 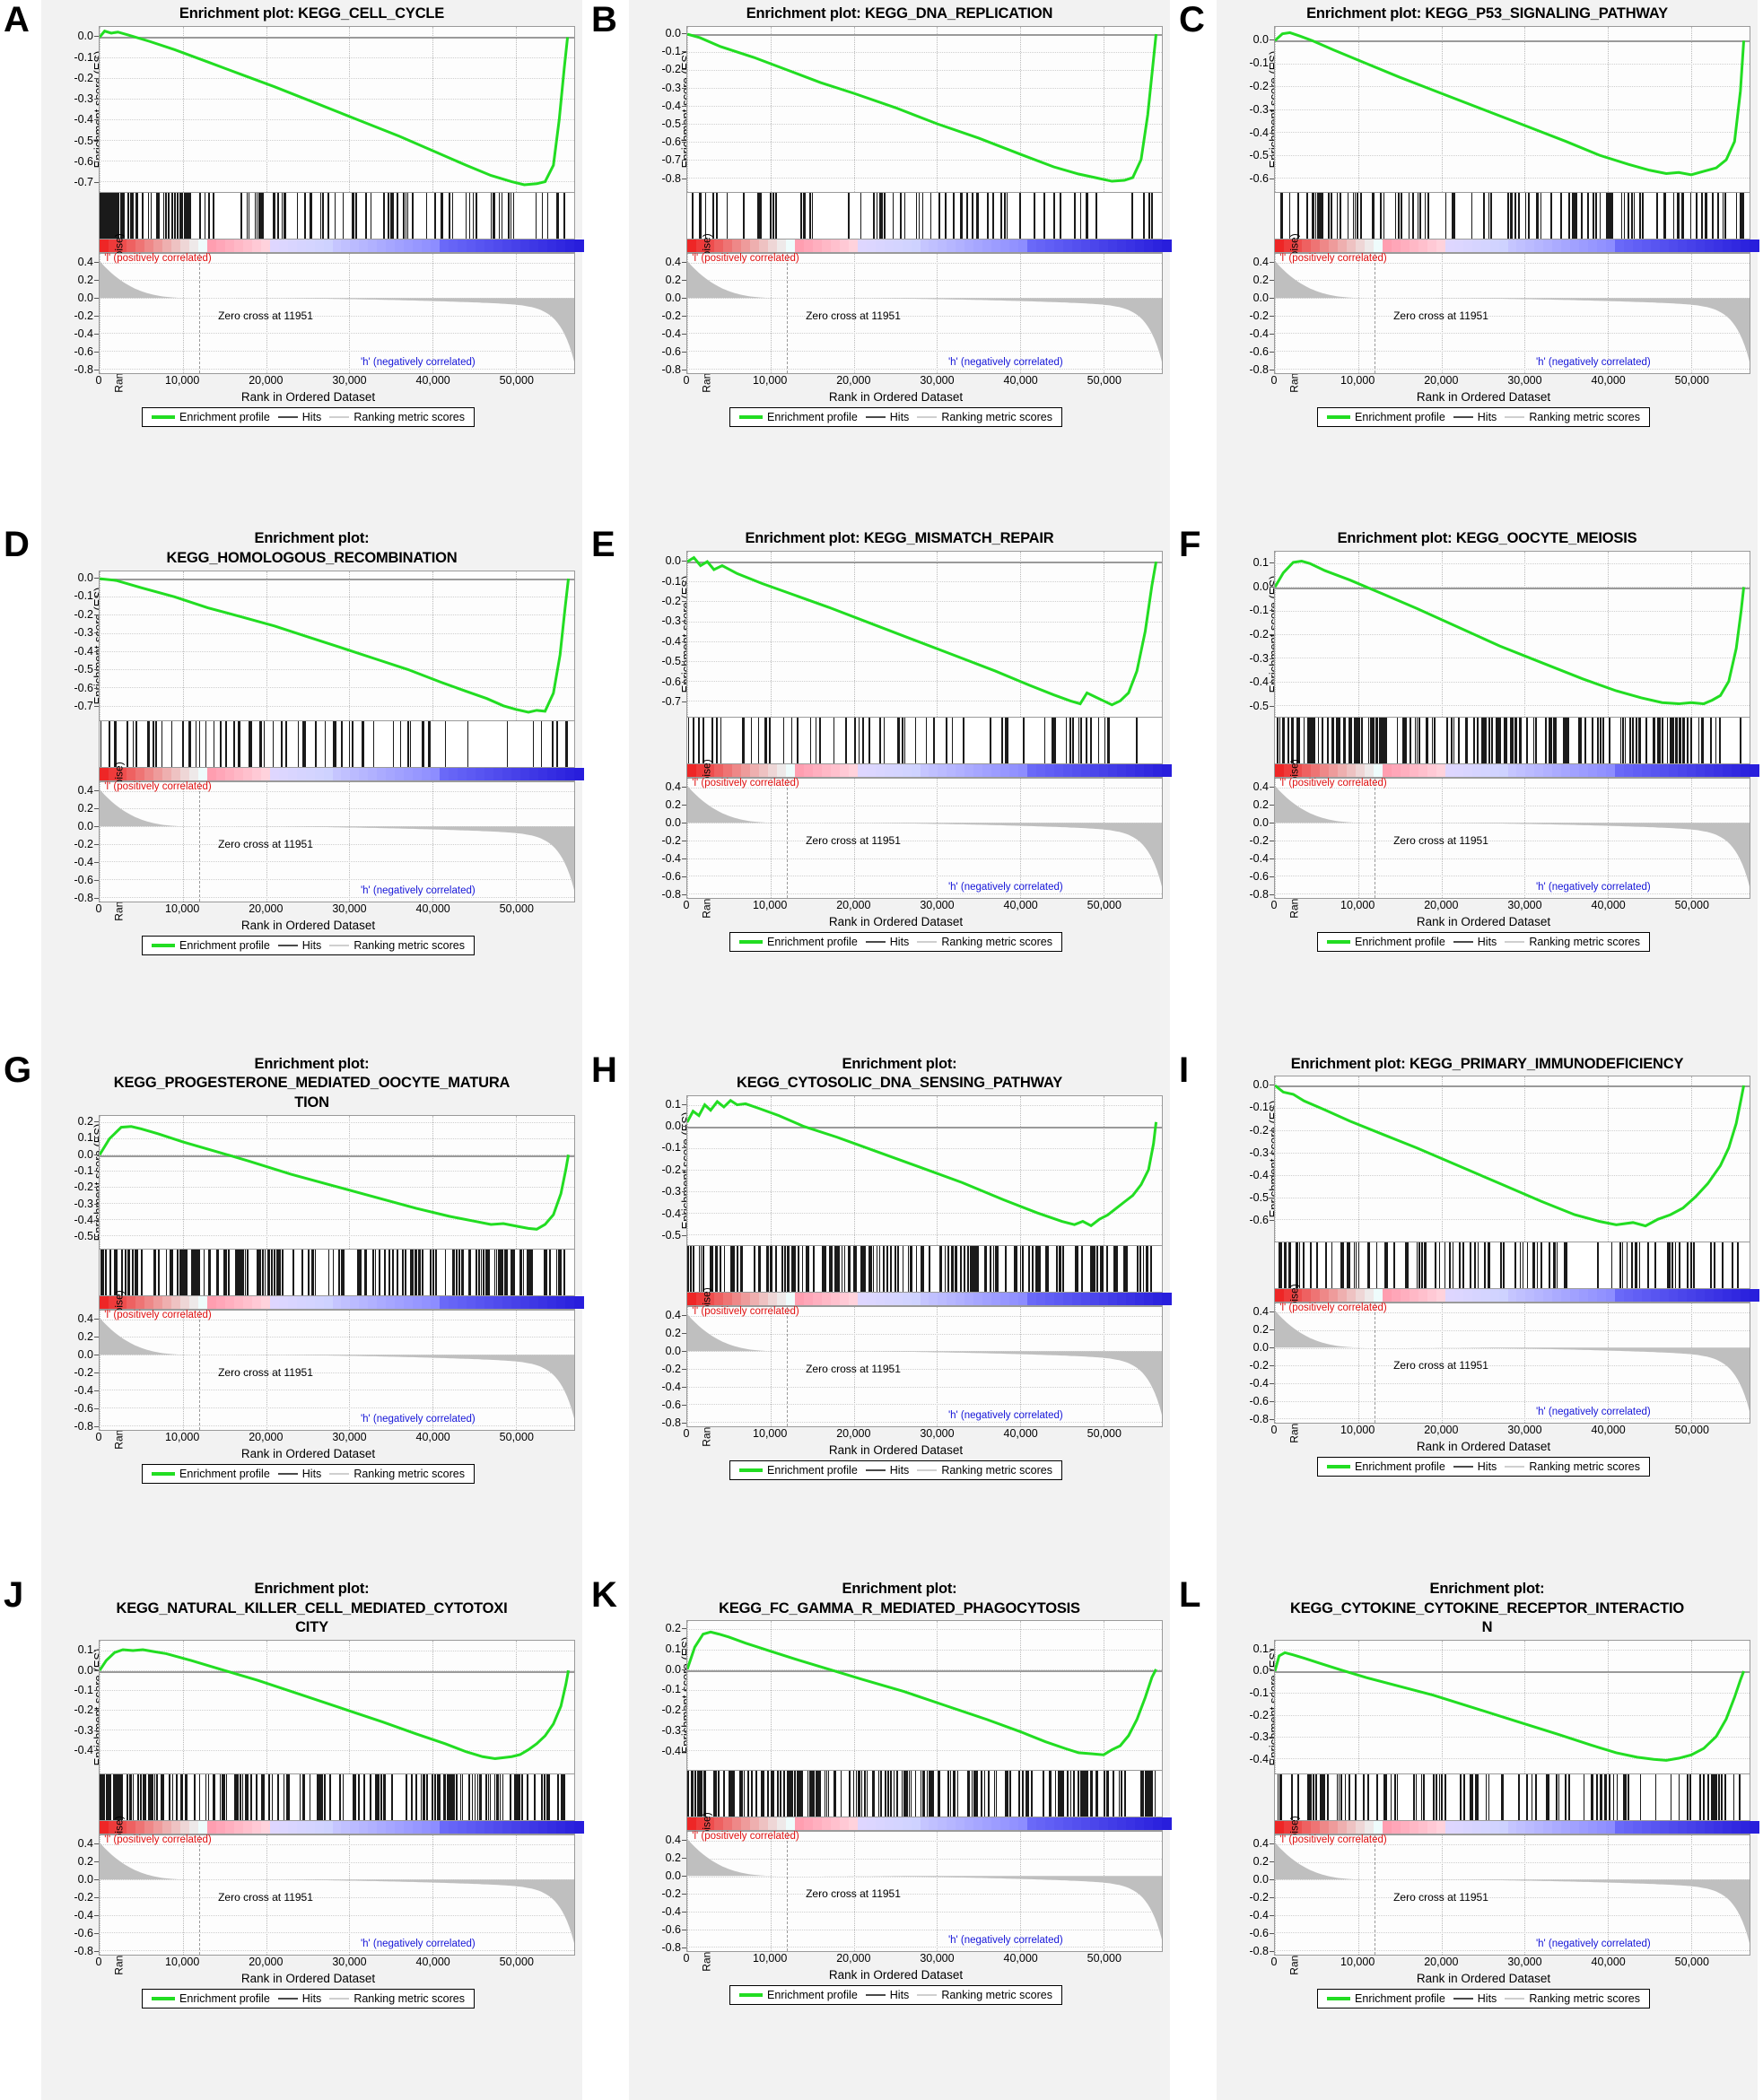 What do you see at coordinates (337, 1182) in the screenshot?
I see `es-plot-area` at bounding box center [337, 1182].